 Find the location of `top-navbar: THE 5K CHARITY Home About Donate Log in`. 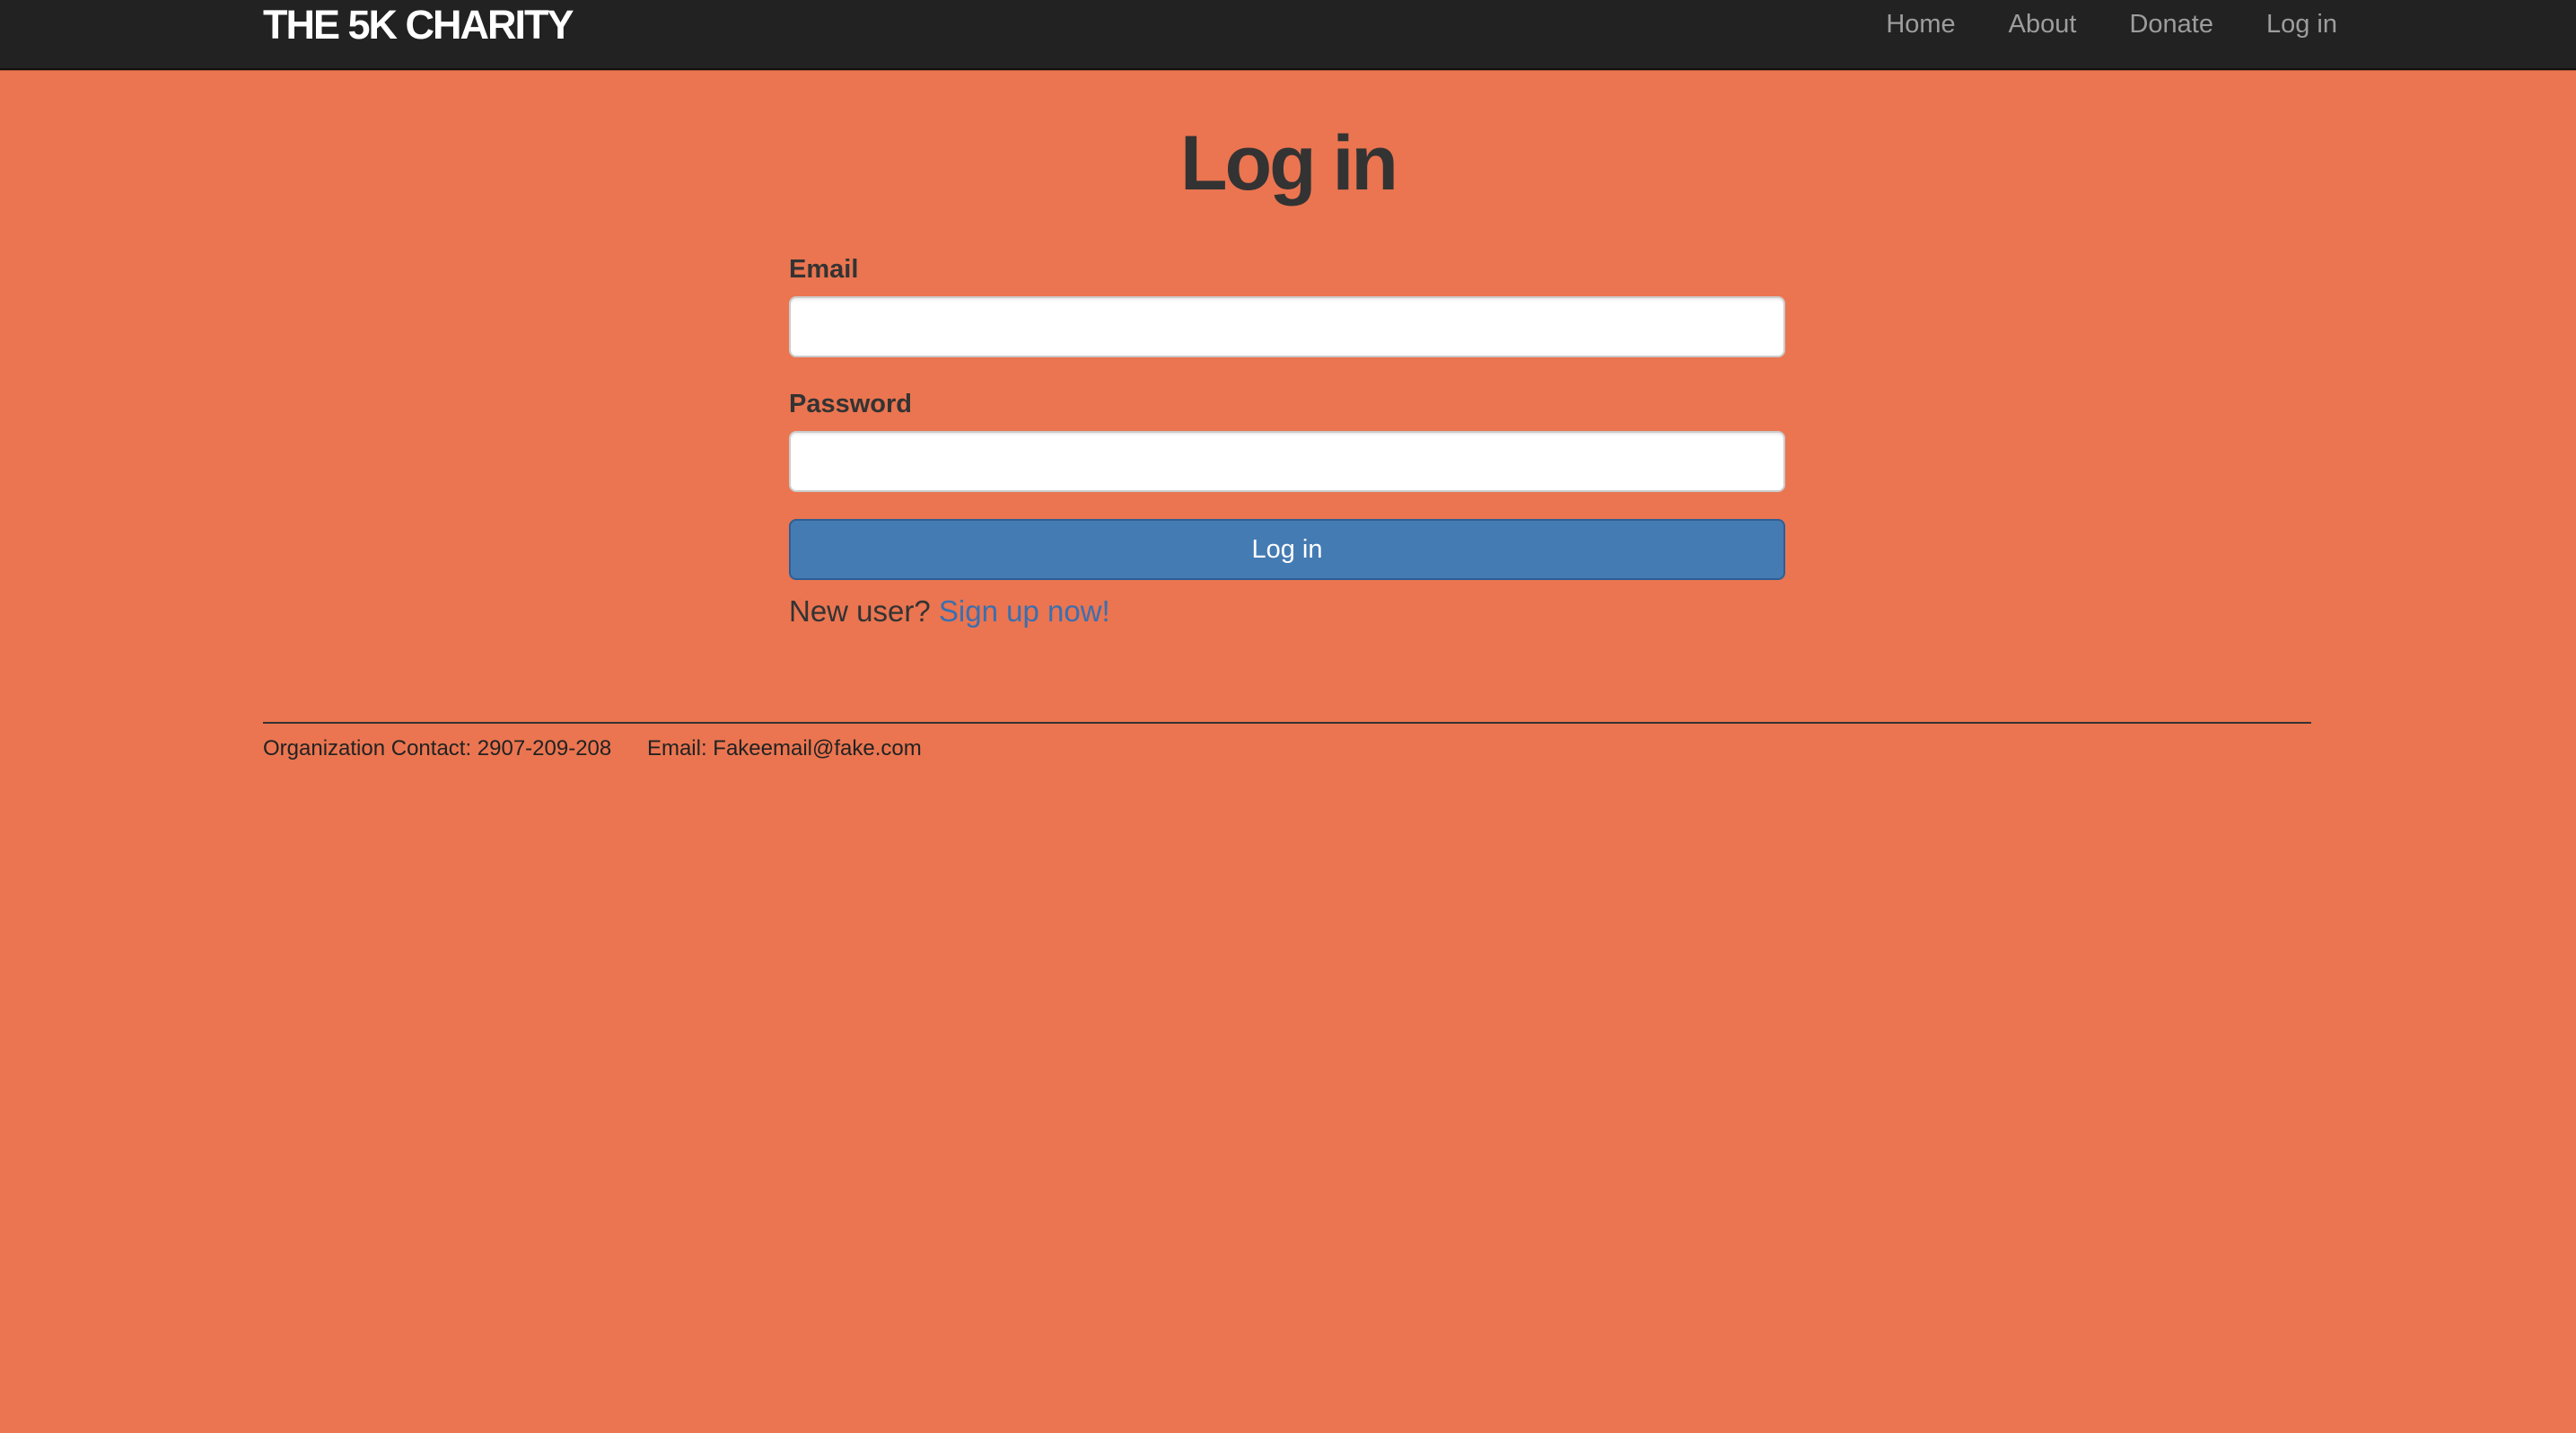

top-navbar: THE 5K CHARITY Home About Donate Log in is located at coordinates (1288, 35).